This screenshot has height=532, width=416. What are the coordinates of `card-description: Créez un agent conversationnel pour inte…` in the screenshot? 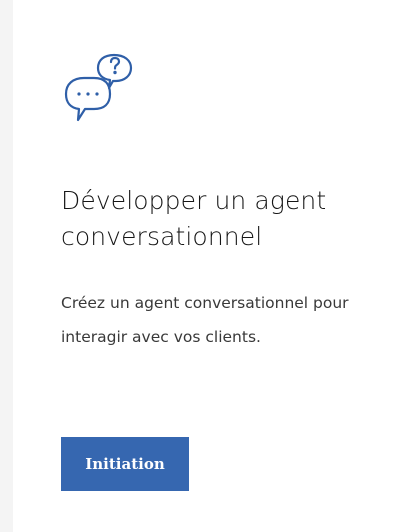 It's located at (205, 320).